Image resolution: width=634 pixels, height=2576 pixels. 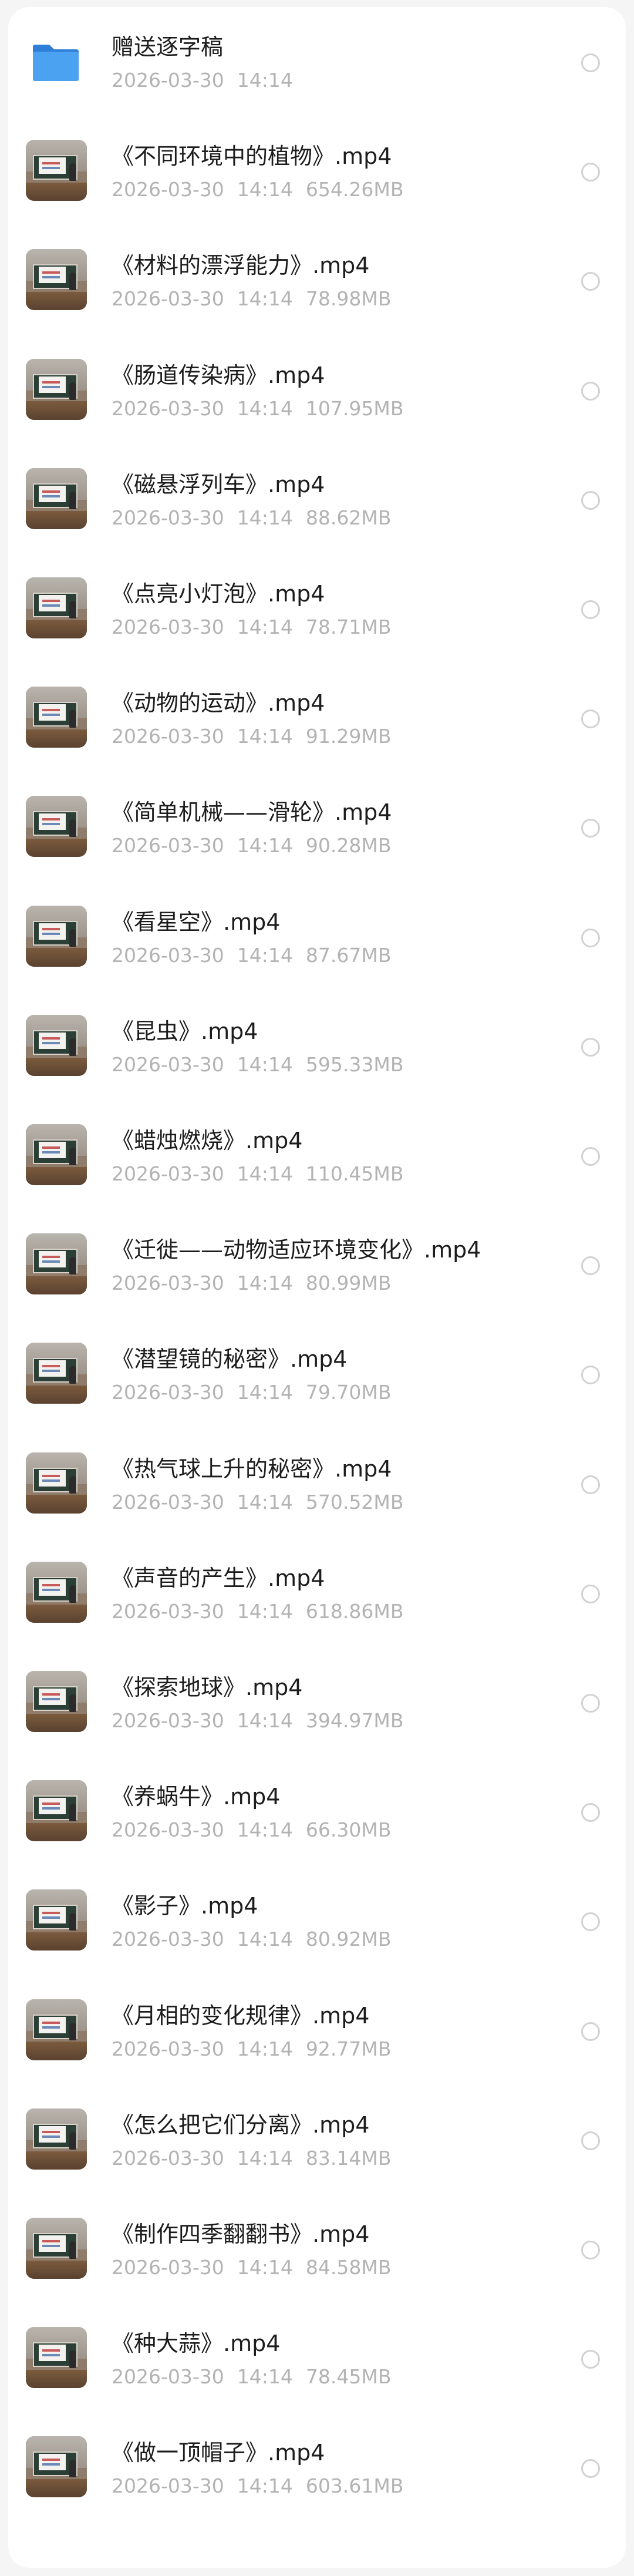 What do you see at coordinates (258, 955) in the screenshot?
I see `file-meta: 2026-03-30 14:14 87.67MB` at bounding box center [258, 955].